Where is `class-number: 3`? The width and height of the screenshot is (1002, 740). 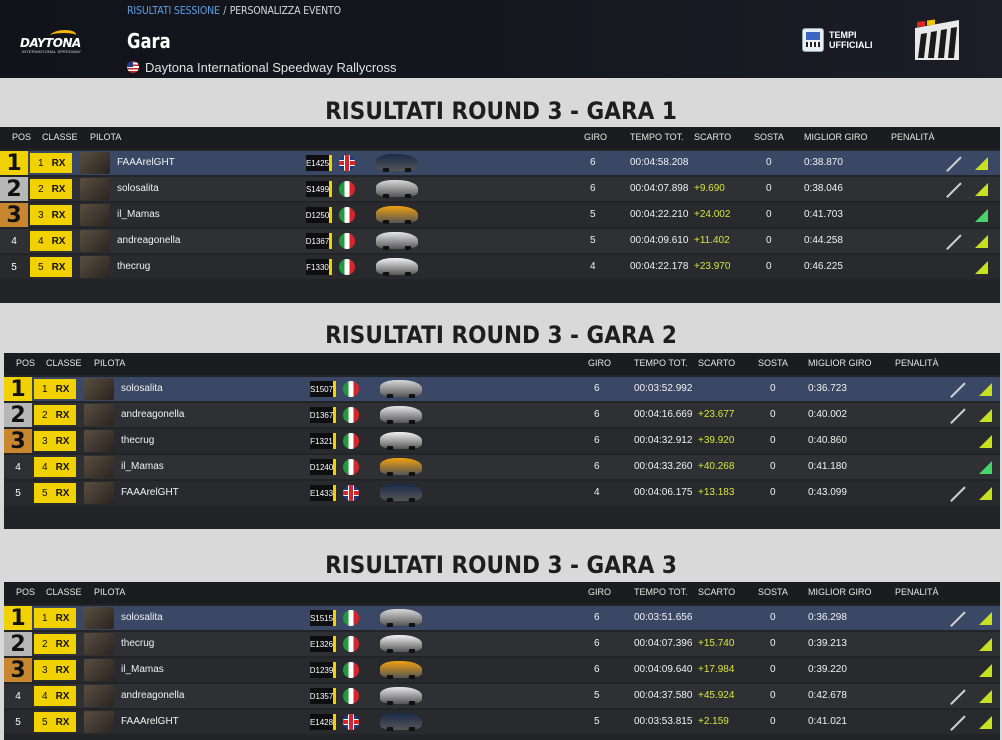
class-number: 3 is located at coordinates (45, 670).